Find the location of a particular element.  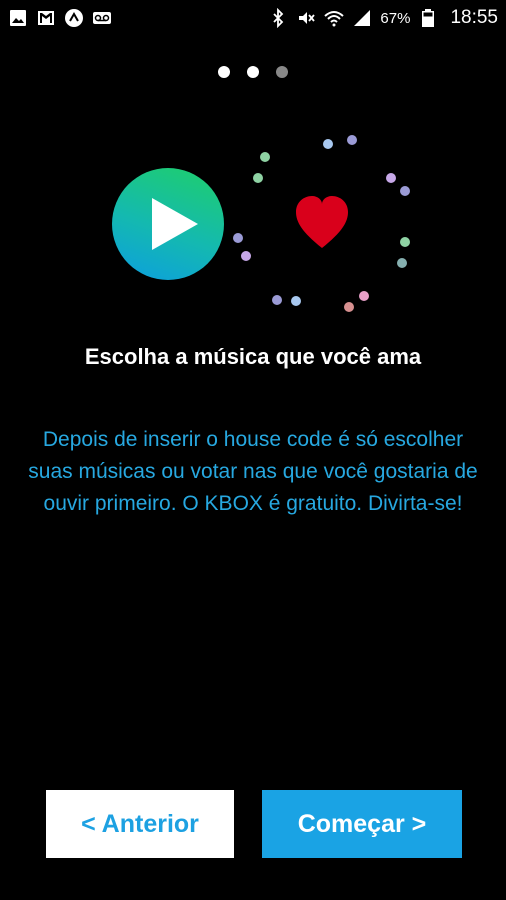

app-icon is located at coordinates (74, 18).